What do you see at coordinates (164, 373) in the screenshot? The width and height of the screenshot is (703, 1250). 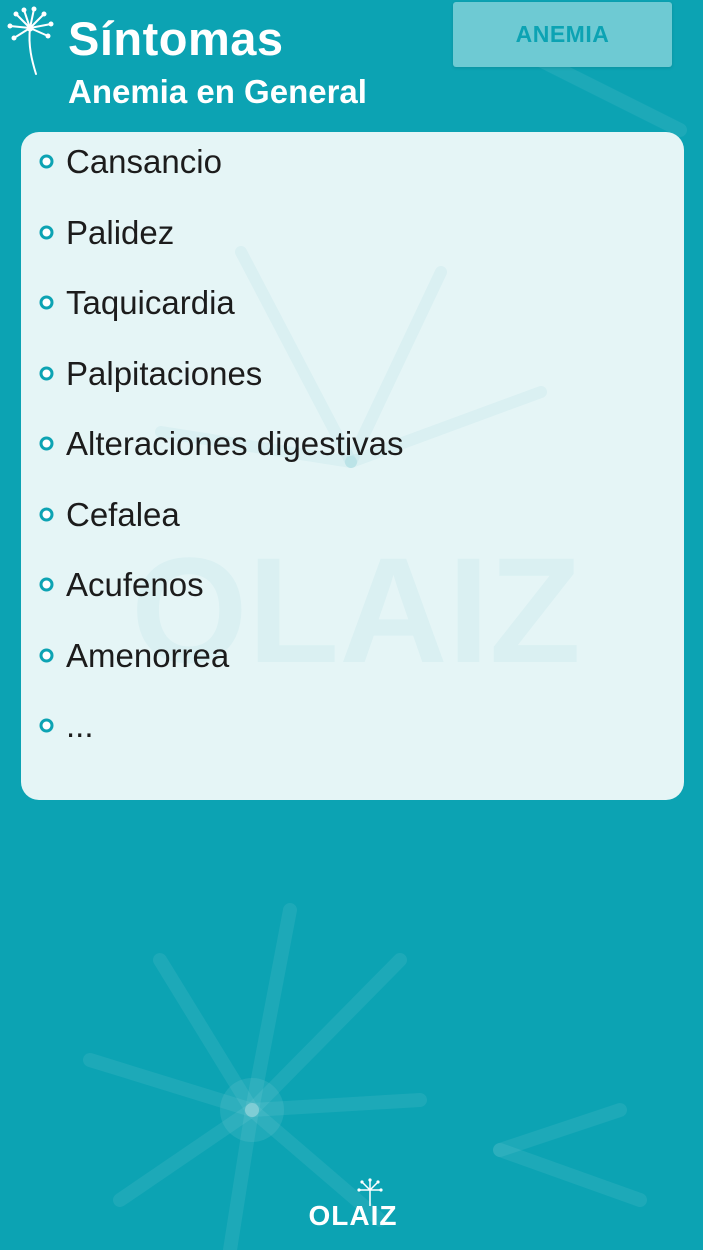 I see `symptom-label: Palpitaciones` at bounding box center [164, 373].